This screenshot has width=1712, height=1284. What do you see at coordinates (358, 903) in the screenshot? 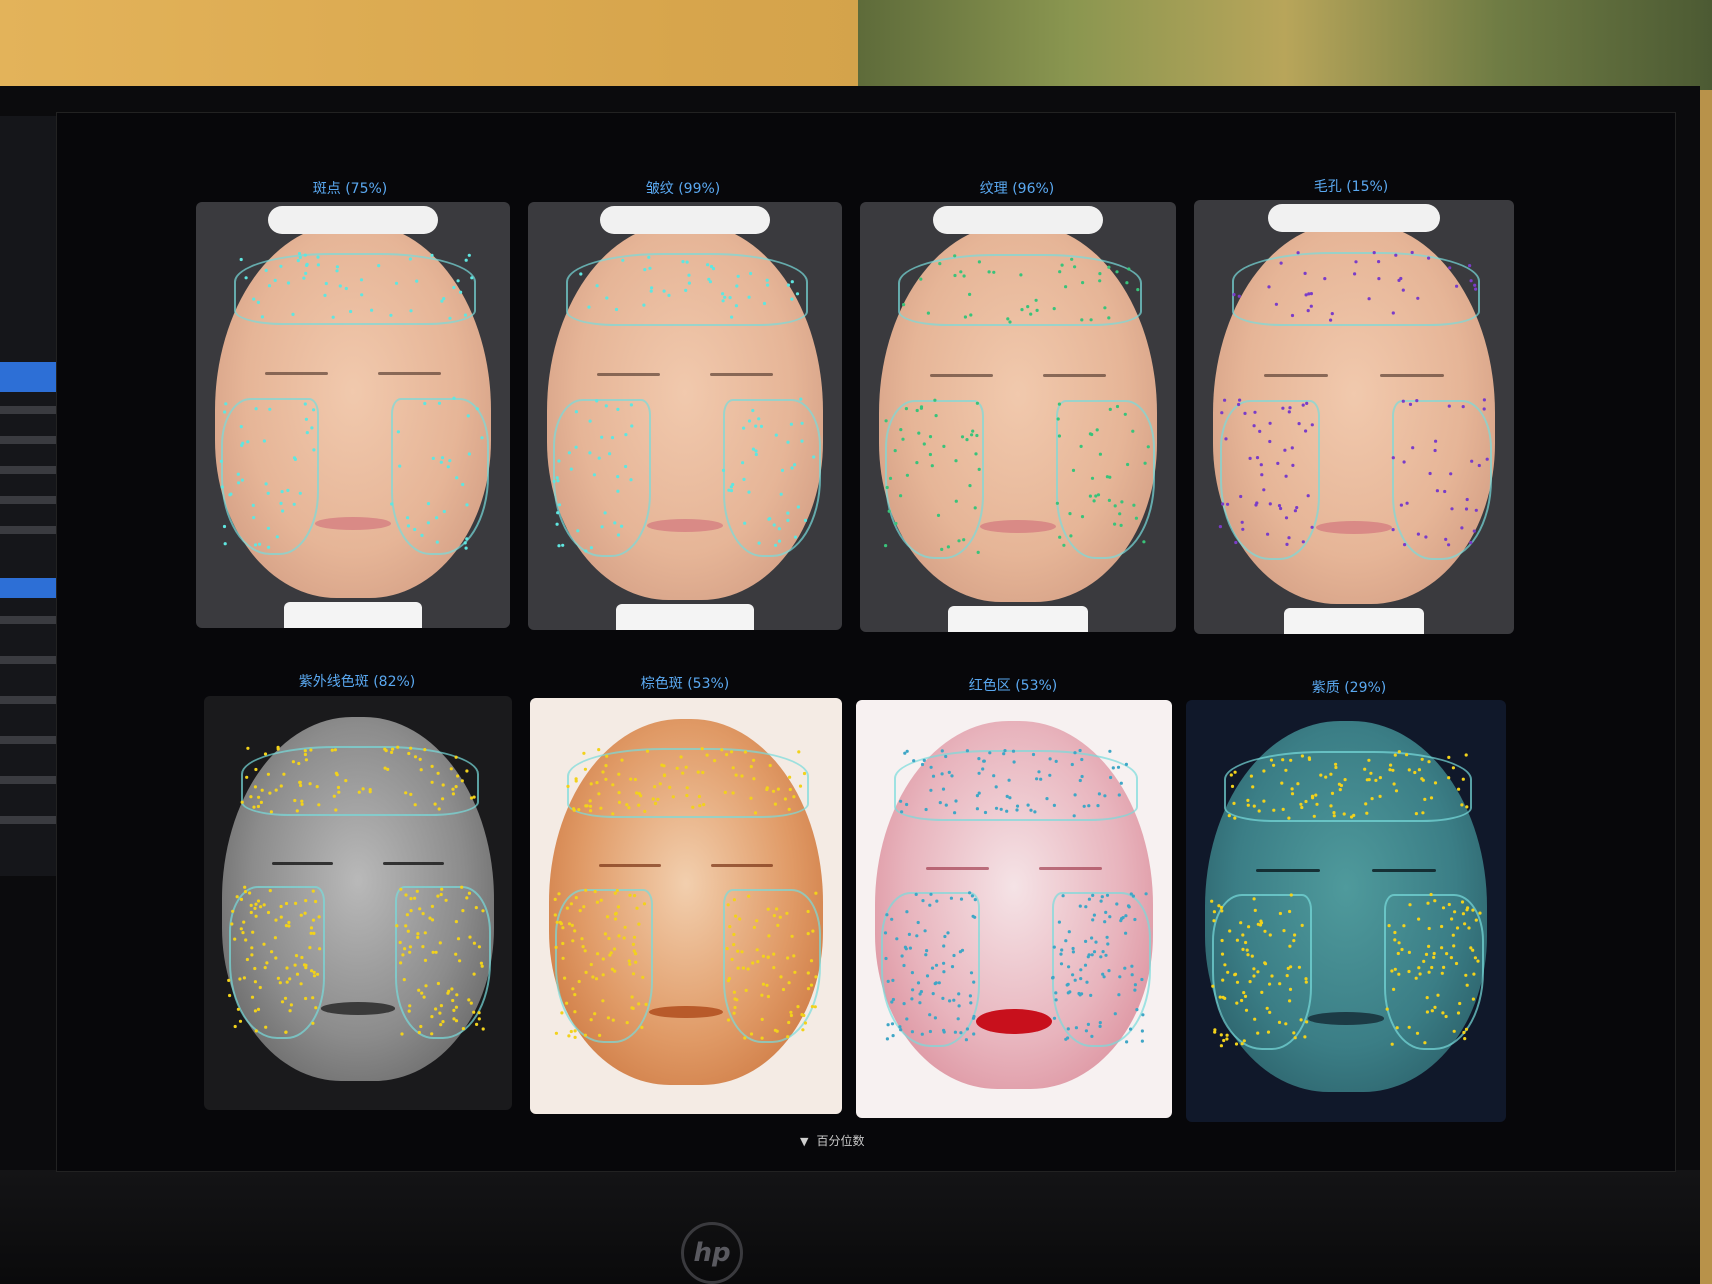
I see `face-image-uv-spots` at bounding box center [358, 903].